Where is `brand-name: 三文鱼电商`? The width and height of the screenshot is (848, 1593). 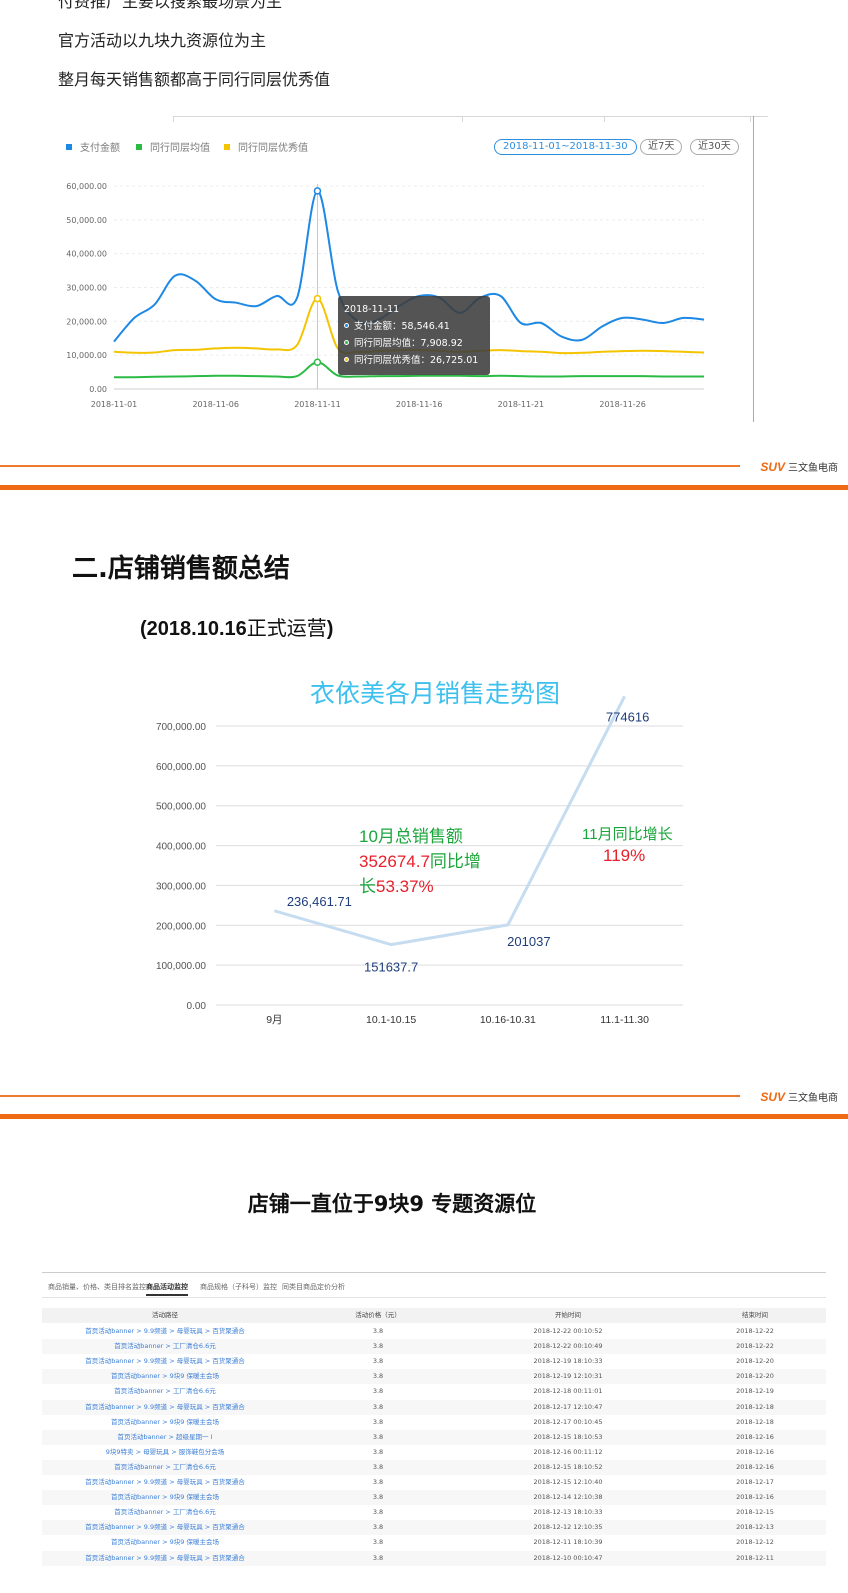
brand-name: 三文鱼电商 is located at coordinates (813, 1098).